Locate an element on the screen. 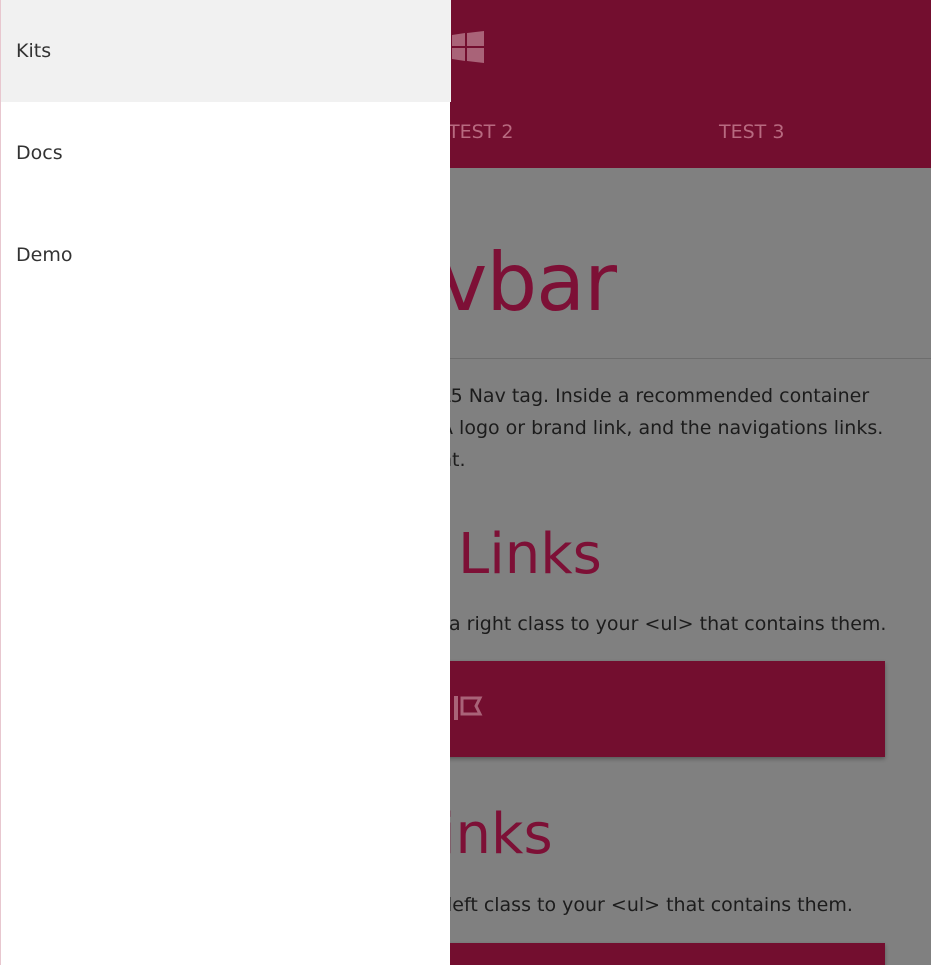  drawer-item-demo: Demo is located at coordinates (226, 255).